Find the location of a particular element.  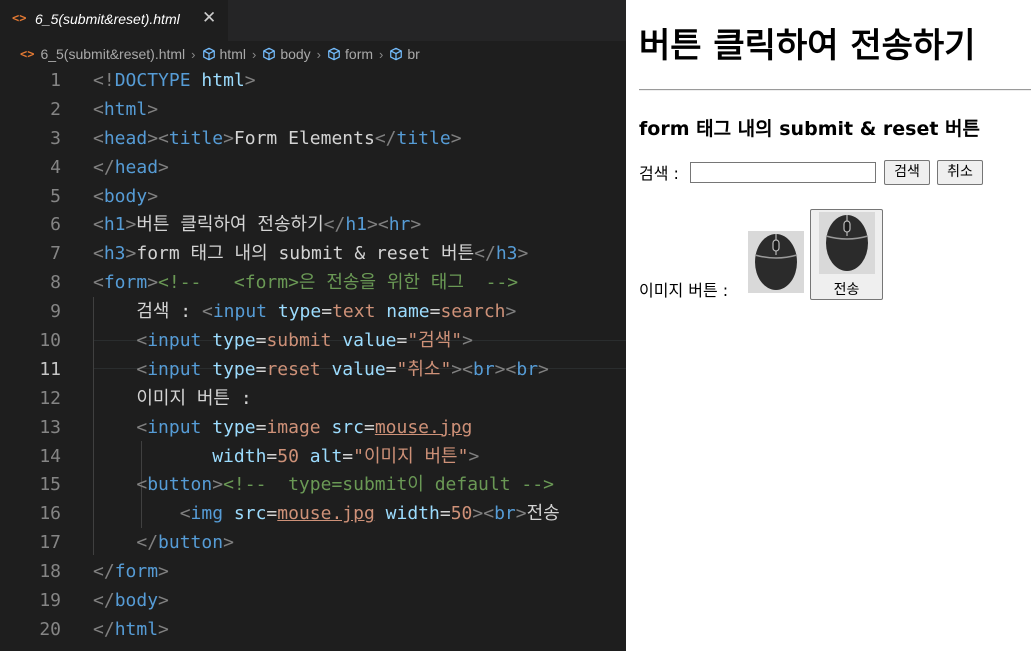

code-line: 8 <form><!-- <form>은 전송을 위한 태그 --> is located at coordinates (313, 283).